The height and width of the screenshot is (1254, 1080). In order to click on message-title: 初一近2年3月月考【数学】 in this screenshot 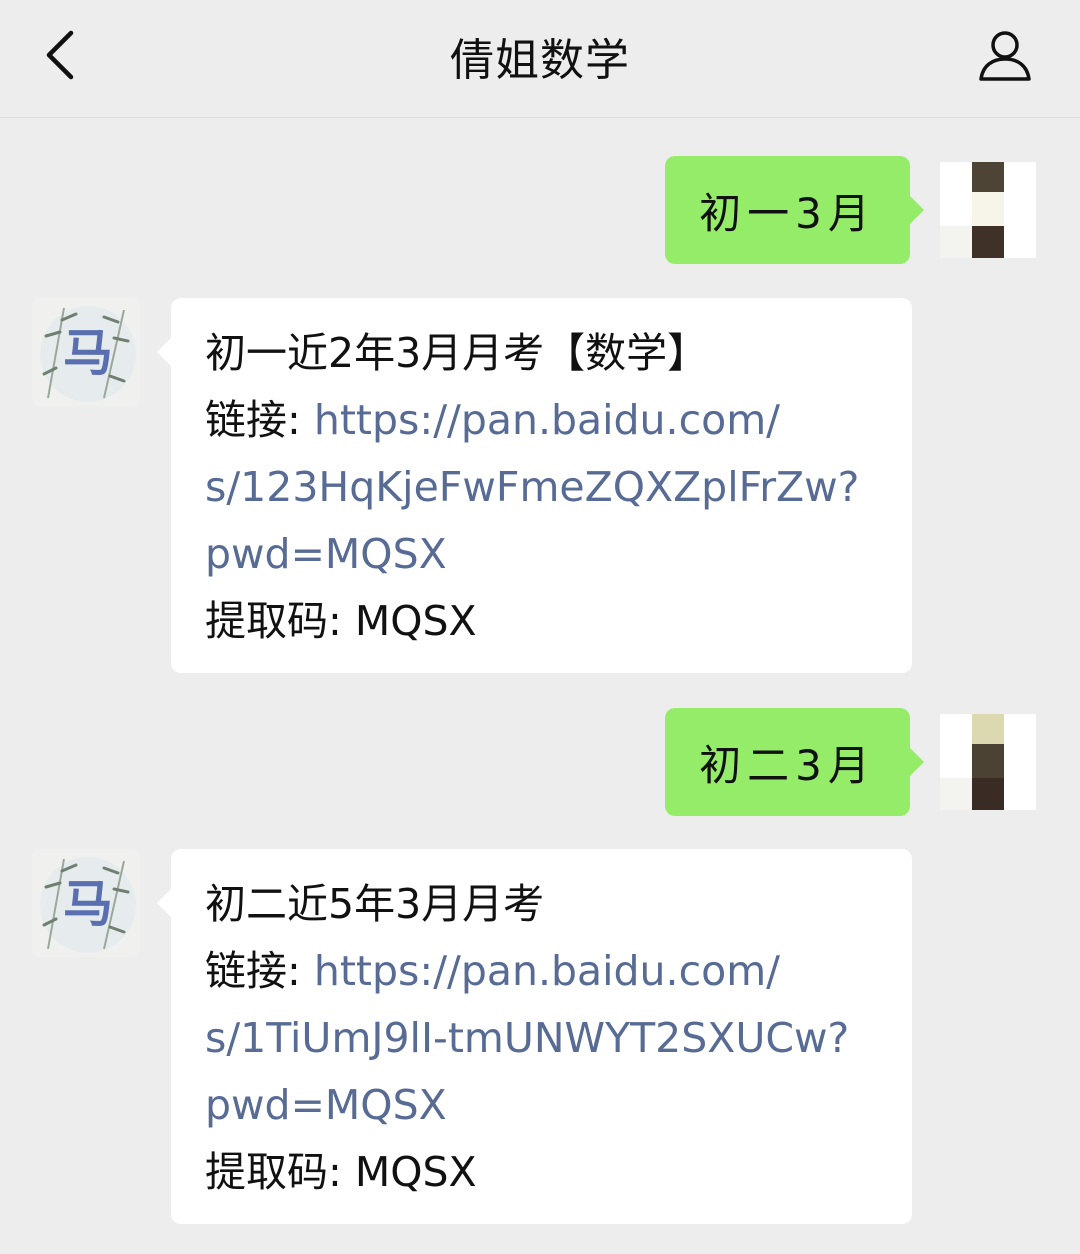, I will do `click(457, 353)`.